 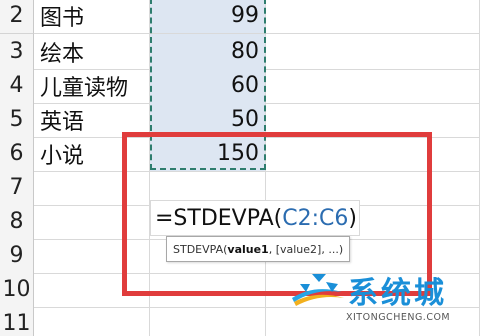 What do you see at coordinates (92, 321) in the screenshot?
I see `cell-a11` at bounding box center [92, 321].